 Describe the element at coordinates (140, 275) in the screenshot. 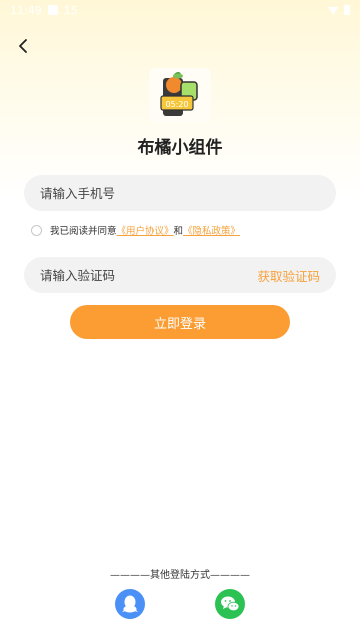

I see `verification-code-input` at that location.